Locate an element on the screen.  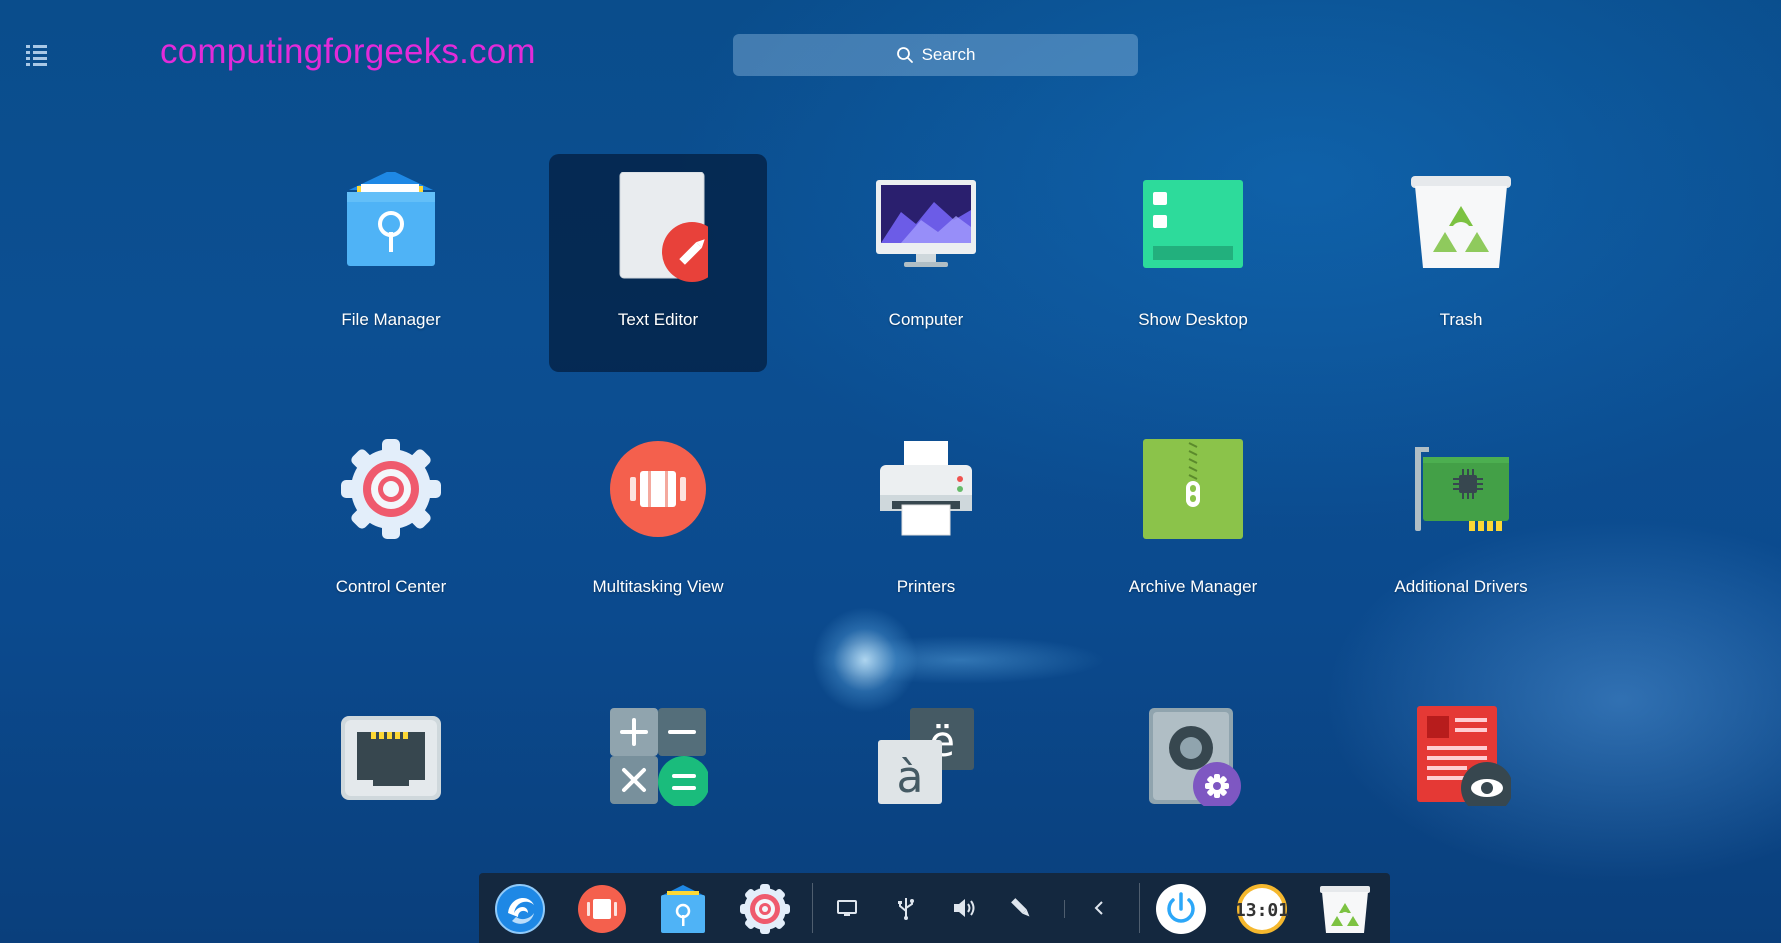
app-label: Archive Manager is located at coordinates (1193, 586).